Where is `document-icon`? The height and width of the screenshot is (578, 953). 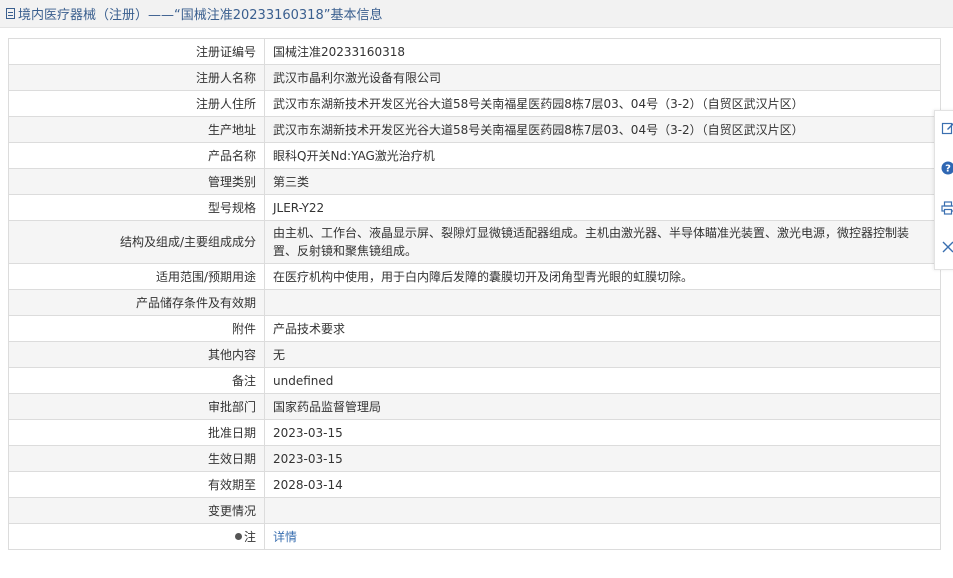
document-icon is located at coordinates (10, 13).